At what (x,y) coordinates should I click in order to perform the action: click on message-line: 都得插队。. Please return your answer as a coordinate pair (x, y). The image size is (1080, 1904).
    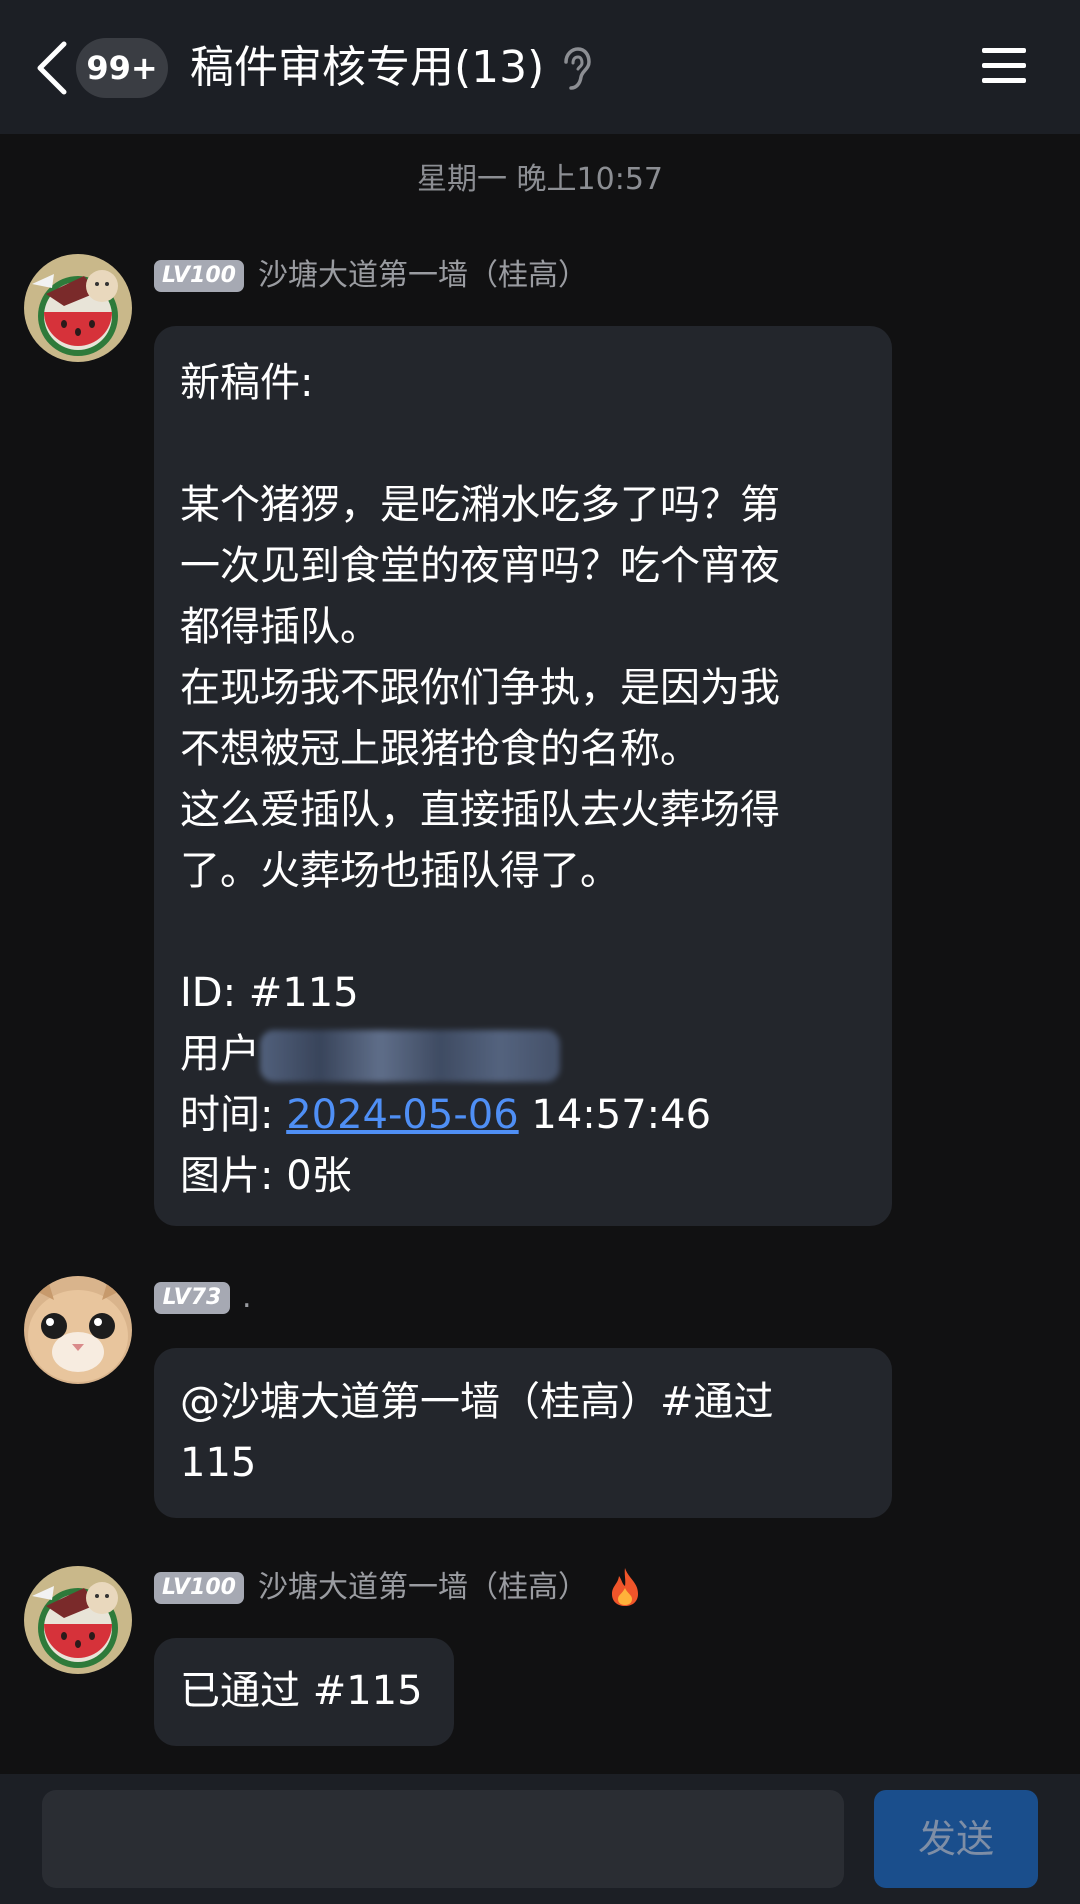
    Looking at the image, I should click on (280, 627).